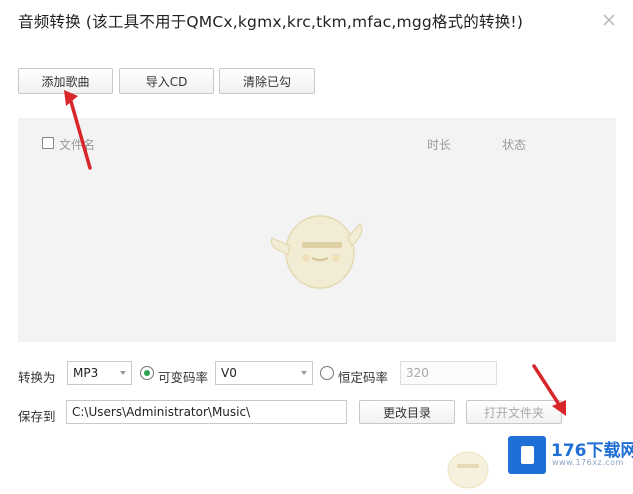 Image resolution: width=633 pixels, height=494 pixels. I want to click on phone-icon, so click(527, 455).